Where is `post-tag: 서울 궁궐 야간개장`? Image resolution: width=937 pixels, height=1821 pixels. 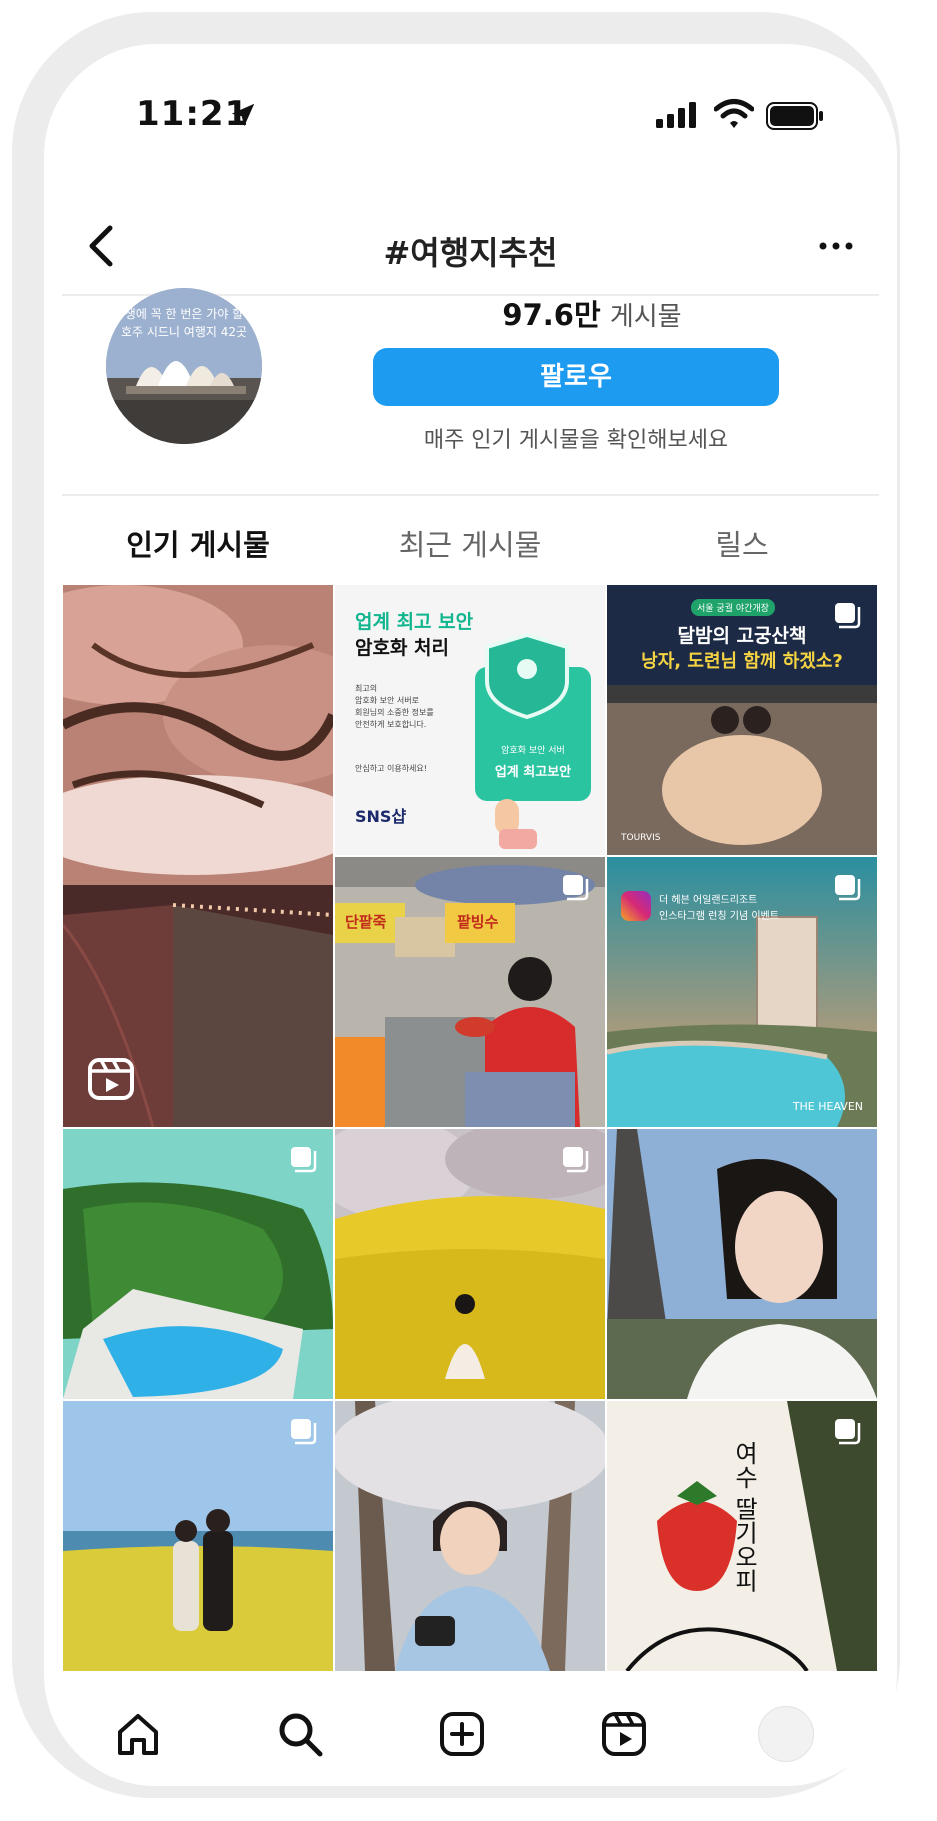
post-tag: 서울 궁궐 야간개장 is located at coordinates (733, 607).